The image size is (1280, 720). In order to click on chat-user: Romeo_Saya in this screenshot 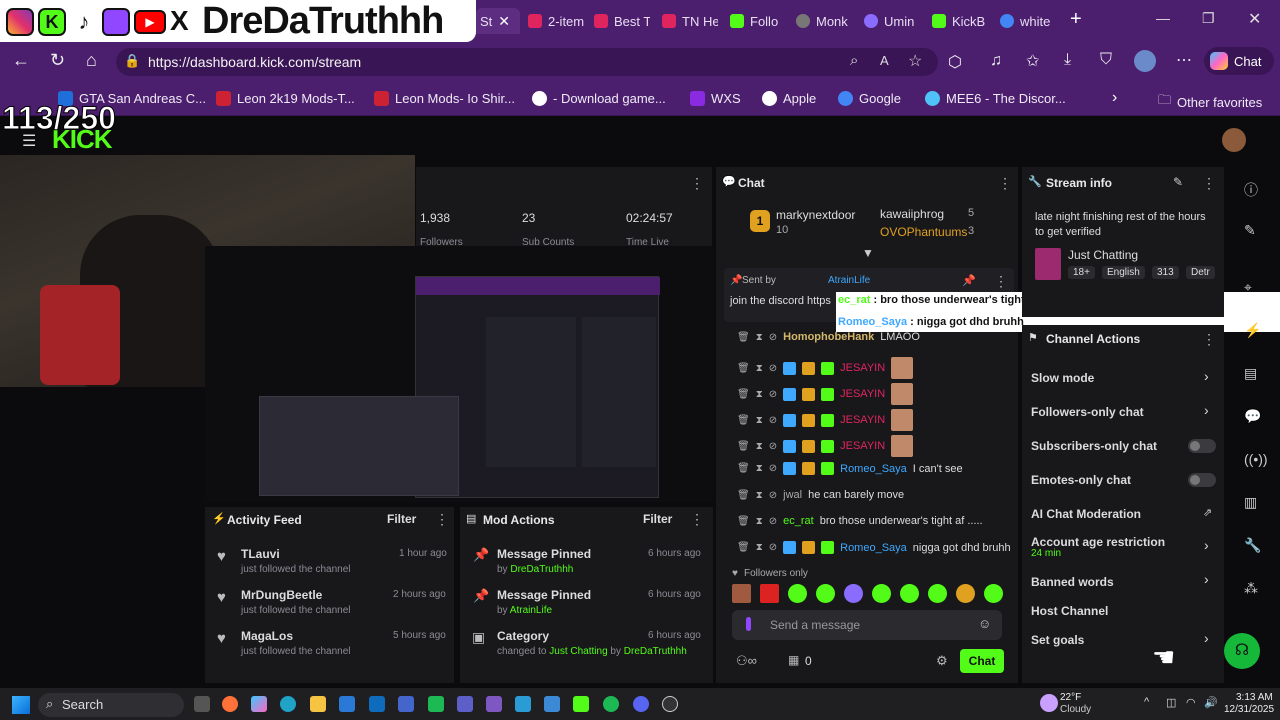, I will do `click(873, 548)`.